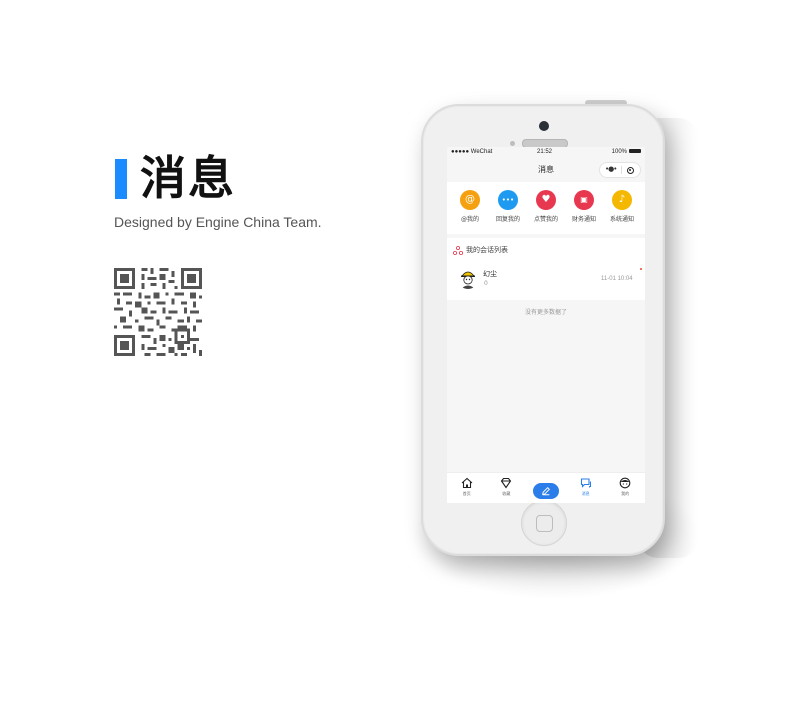 This screenshot has width=803, height=715. Describe the element at coordinates (470, 200) in the screenshot. I see `at-icon: @` at that location.